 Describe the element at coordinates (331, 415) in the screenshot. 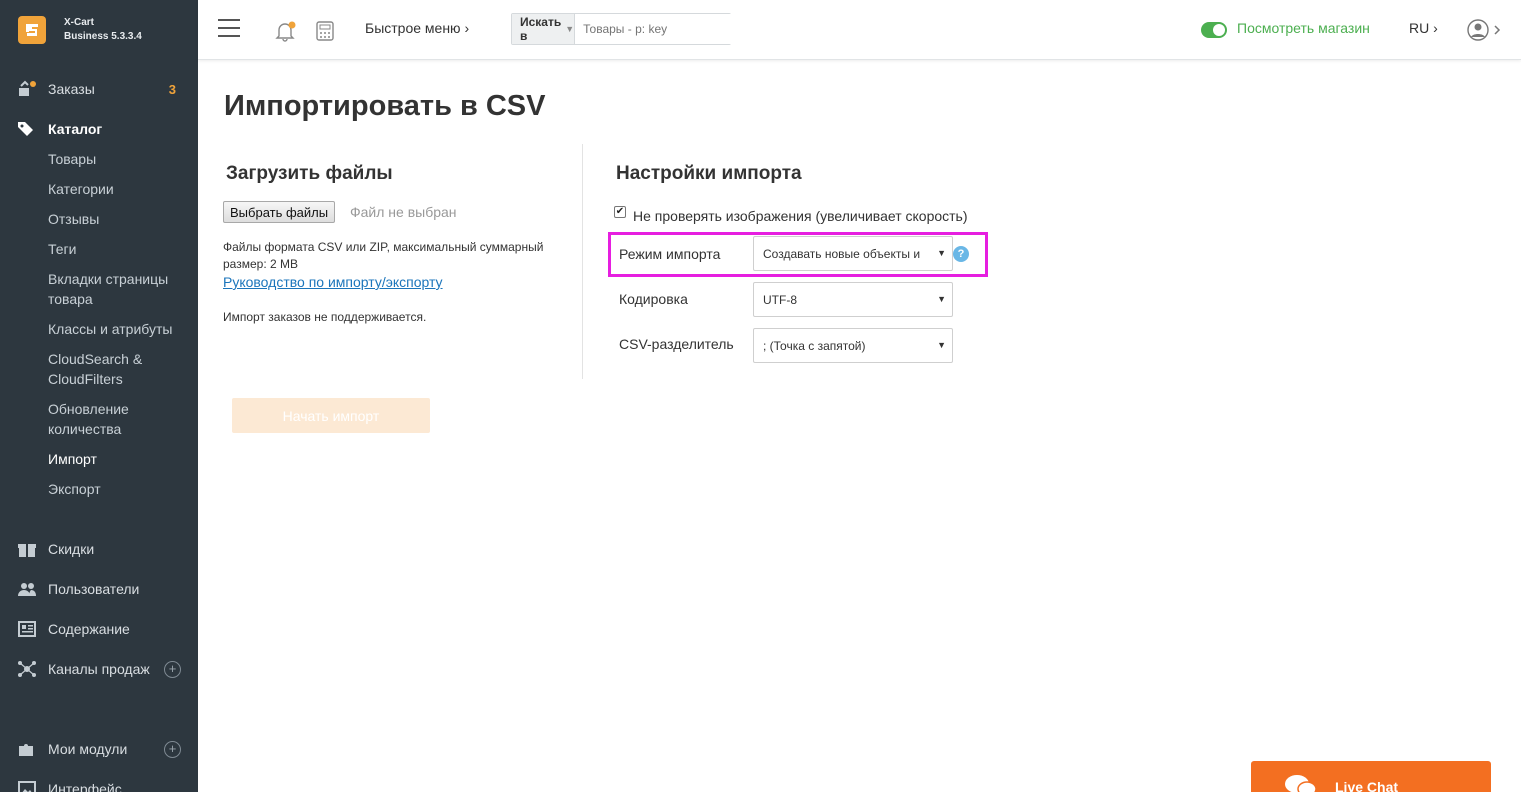

I see `start-import-button: Начать импорт` at that location.